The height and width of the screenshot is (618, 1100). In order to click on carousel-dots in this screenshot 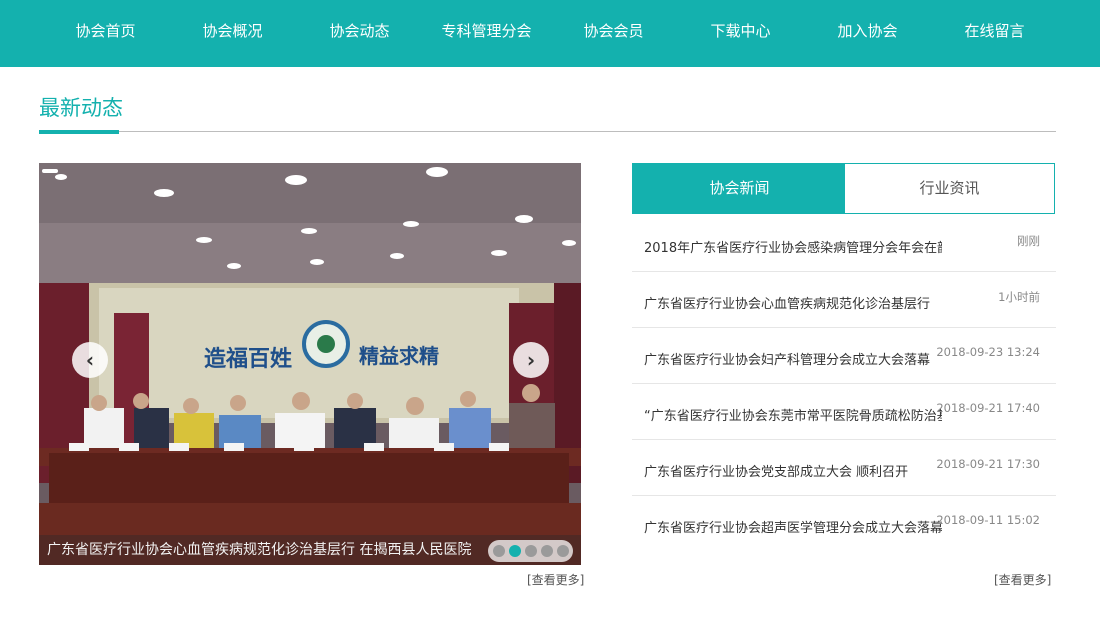, I will do `click(530, 551)`.